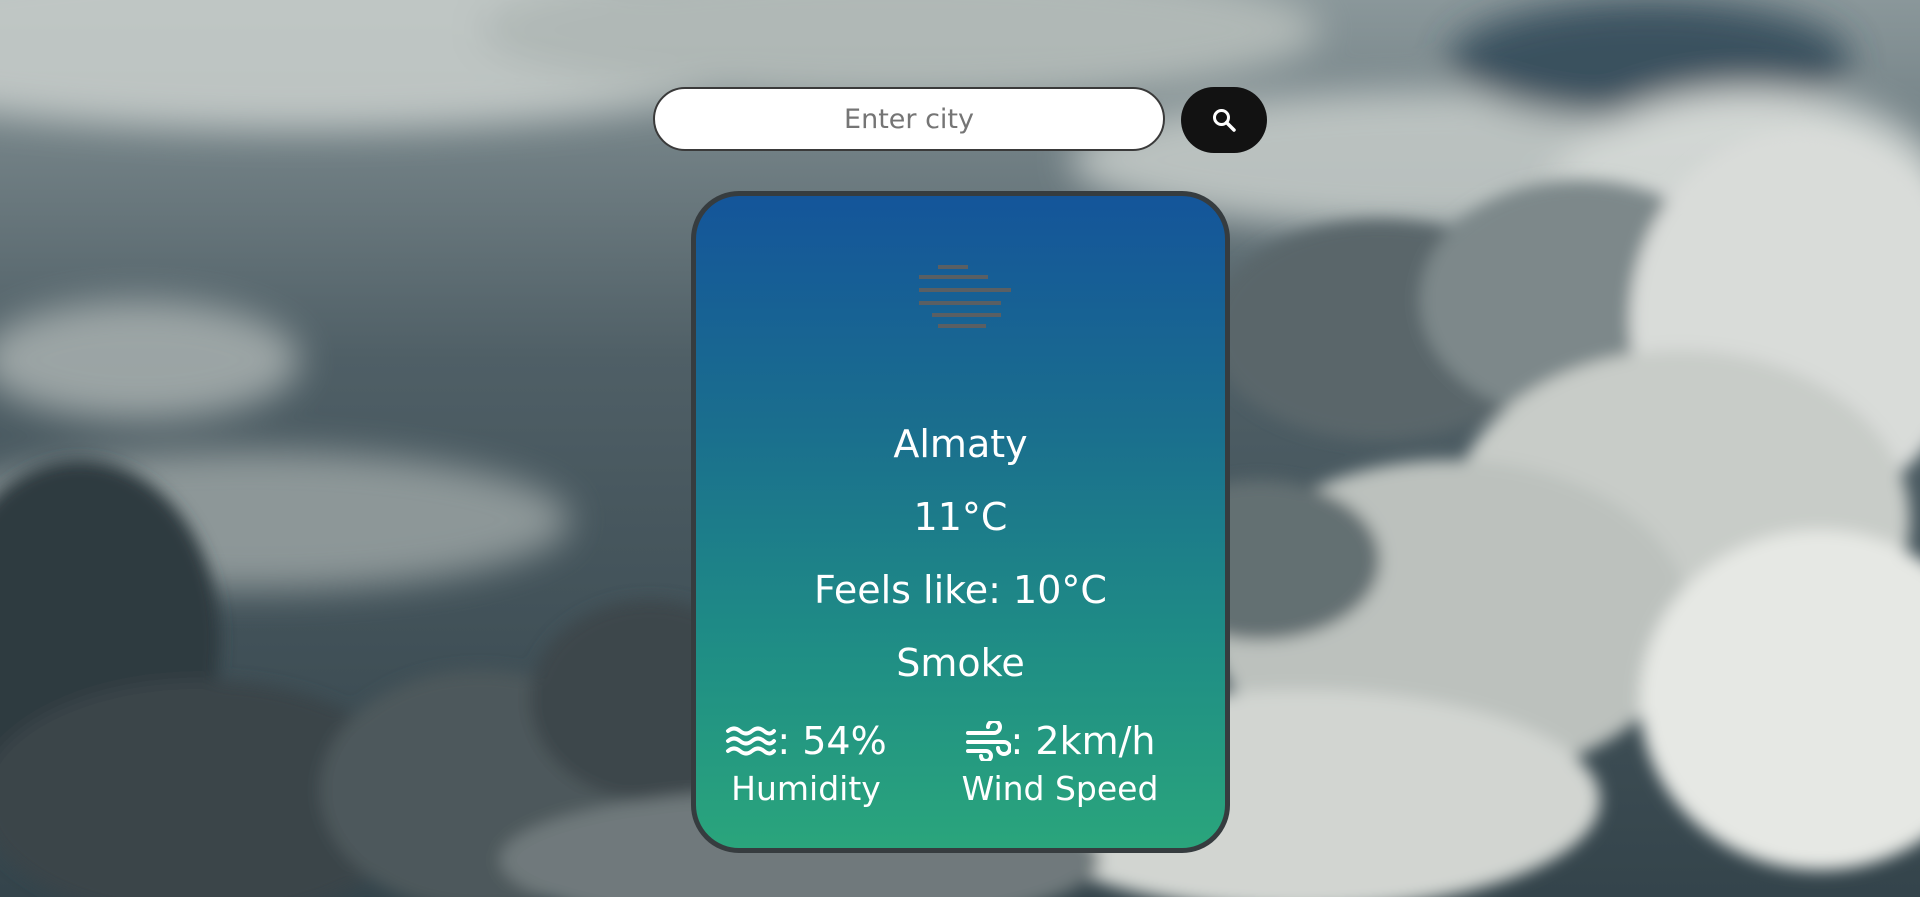 This screenshot has height=897, width=1920. What do you see at coordinates (1060, 788) in the screenshot?
I see `wind-speed-label: Wind Speed` at bounding box center [1060, 788].